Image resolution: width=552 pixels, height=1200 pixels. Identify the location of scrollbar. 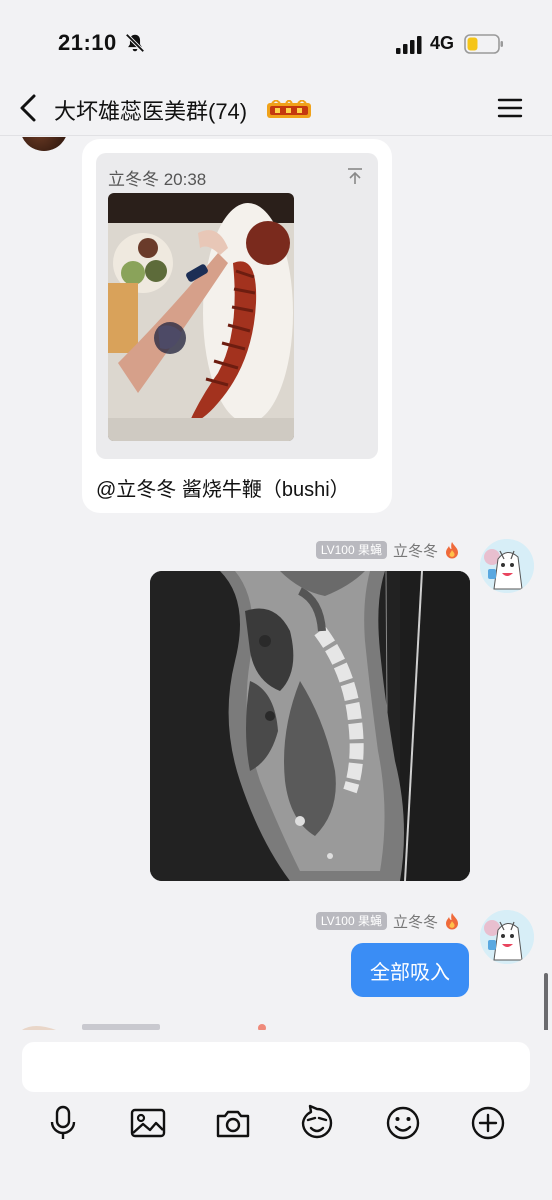
(546, 1001).